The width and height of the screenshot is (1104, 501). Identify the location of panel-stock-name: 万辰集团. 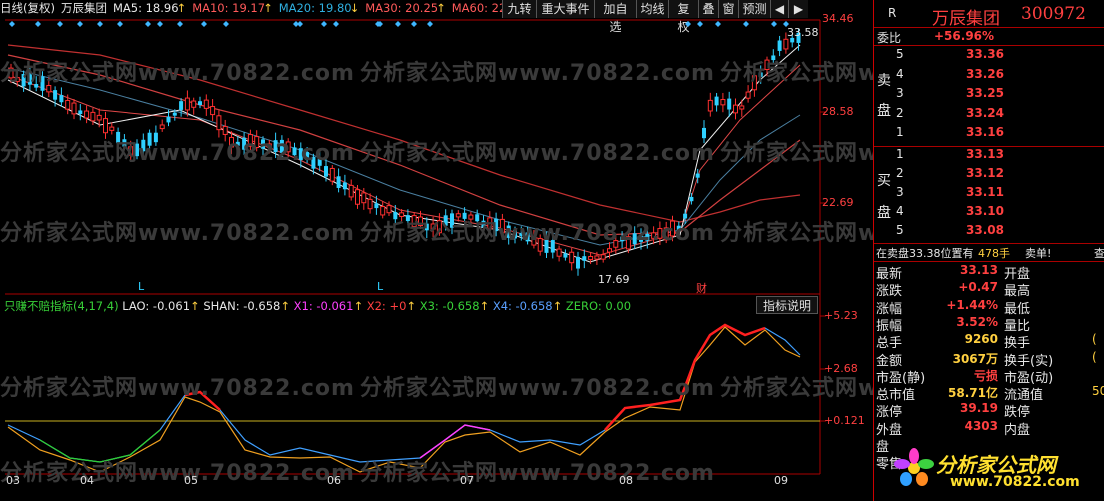
(966, 19).